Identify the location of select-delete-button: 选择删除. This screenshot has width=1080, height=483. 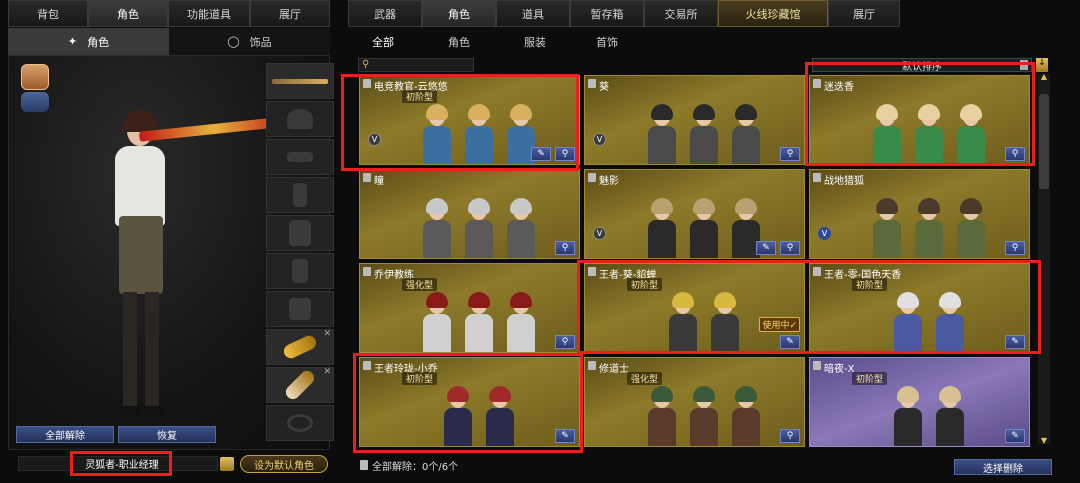
(1003, 467).